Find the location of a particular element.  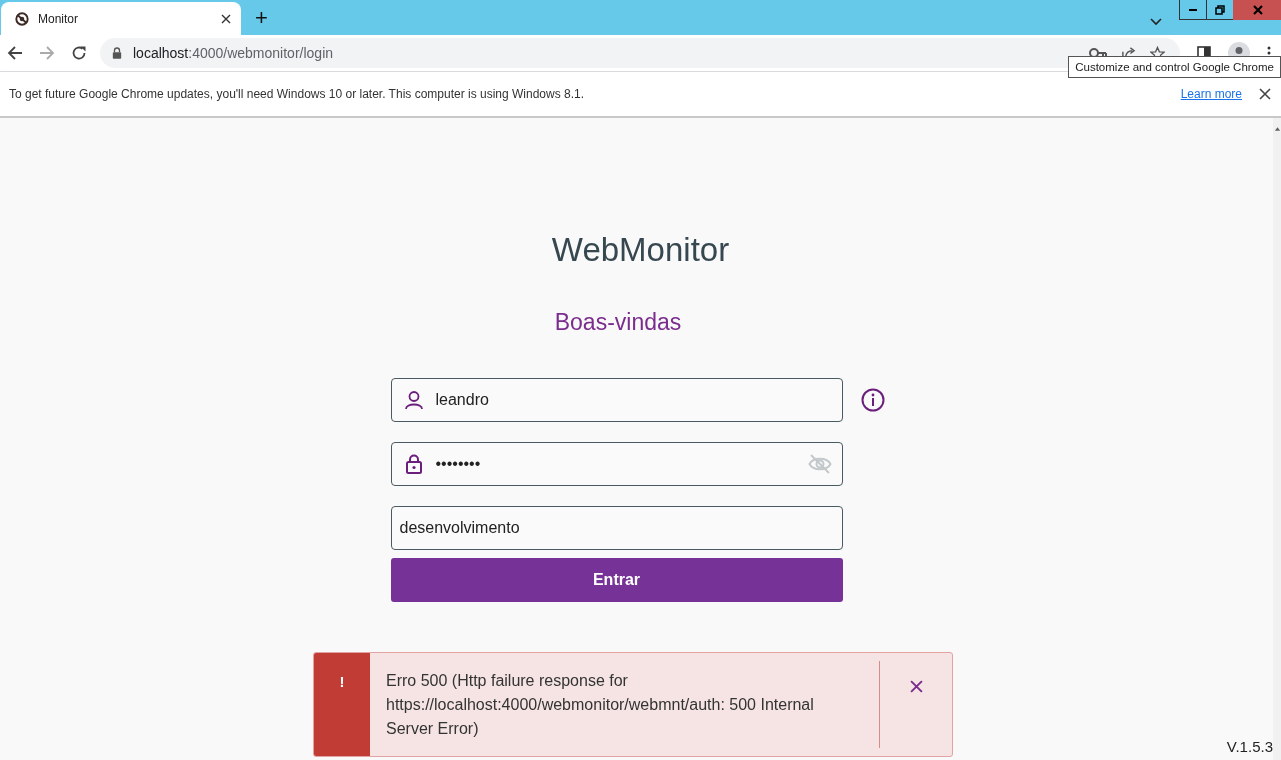

key-icon is located at coordinates (1098, 53).